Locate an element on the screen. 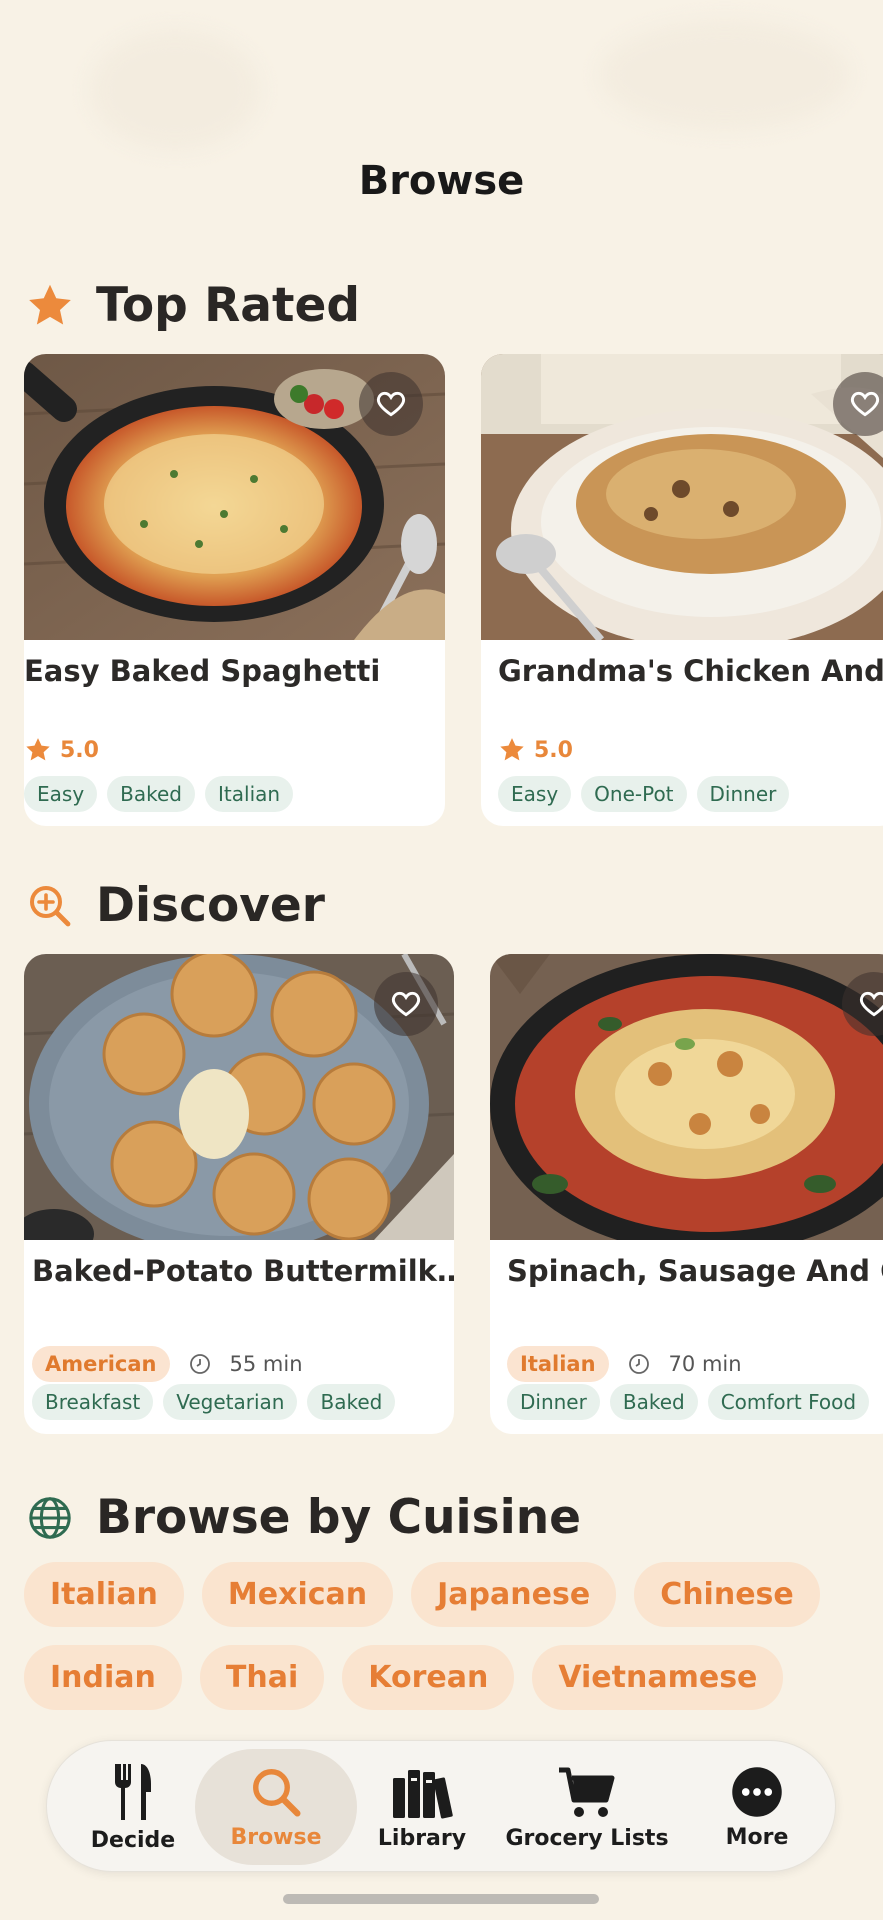 The image size is (883, 1920). tab-bar: Decide Browse Library Grocery Lists More is located at coordinates (441, 1806).